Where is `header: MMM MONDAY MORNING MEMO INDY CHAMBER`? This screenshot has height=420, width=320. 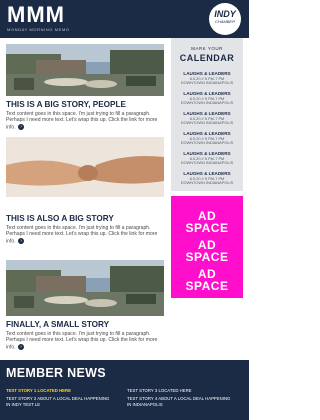 header: MMM MONDAY MORNING MEMO INDY CHAMBER is located at coordinates (124, 19).